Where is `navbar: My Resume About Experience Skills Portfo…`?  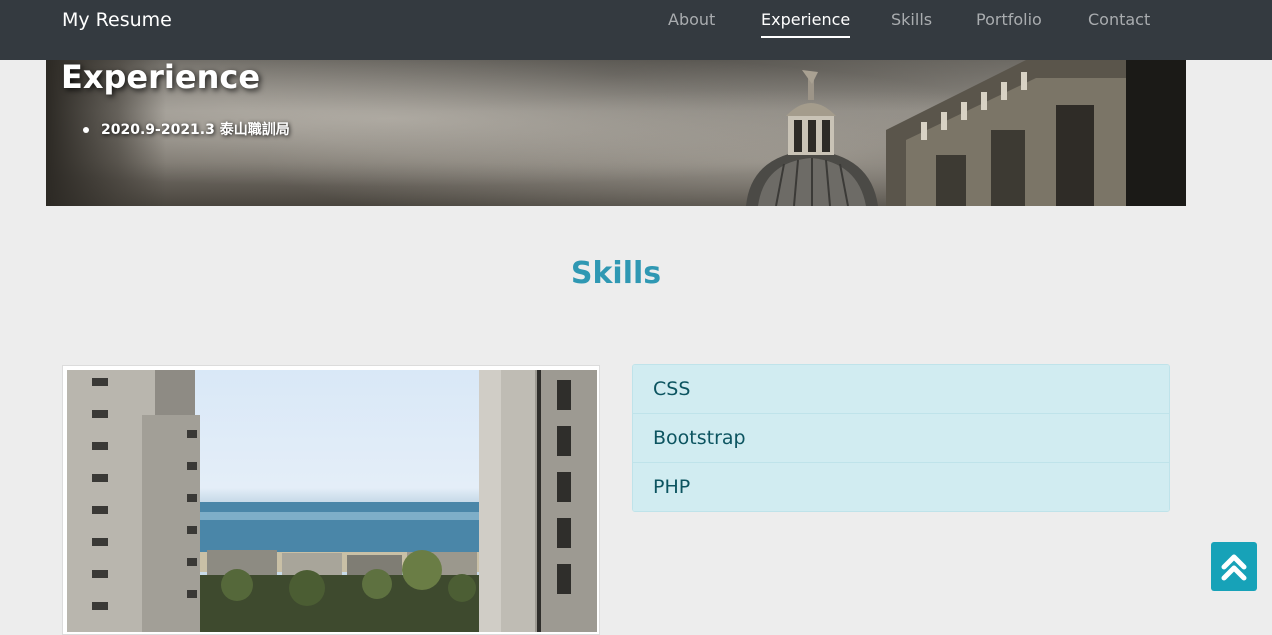
navbar: My Resume About Experience Skills Portfo… is located at coordinates (636, 30).